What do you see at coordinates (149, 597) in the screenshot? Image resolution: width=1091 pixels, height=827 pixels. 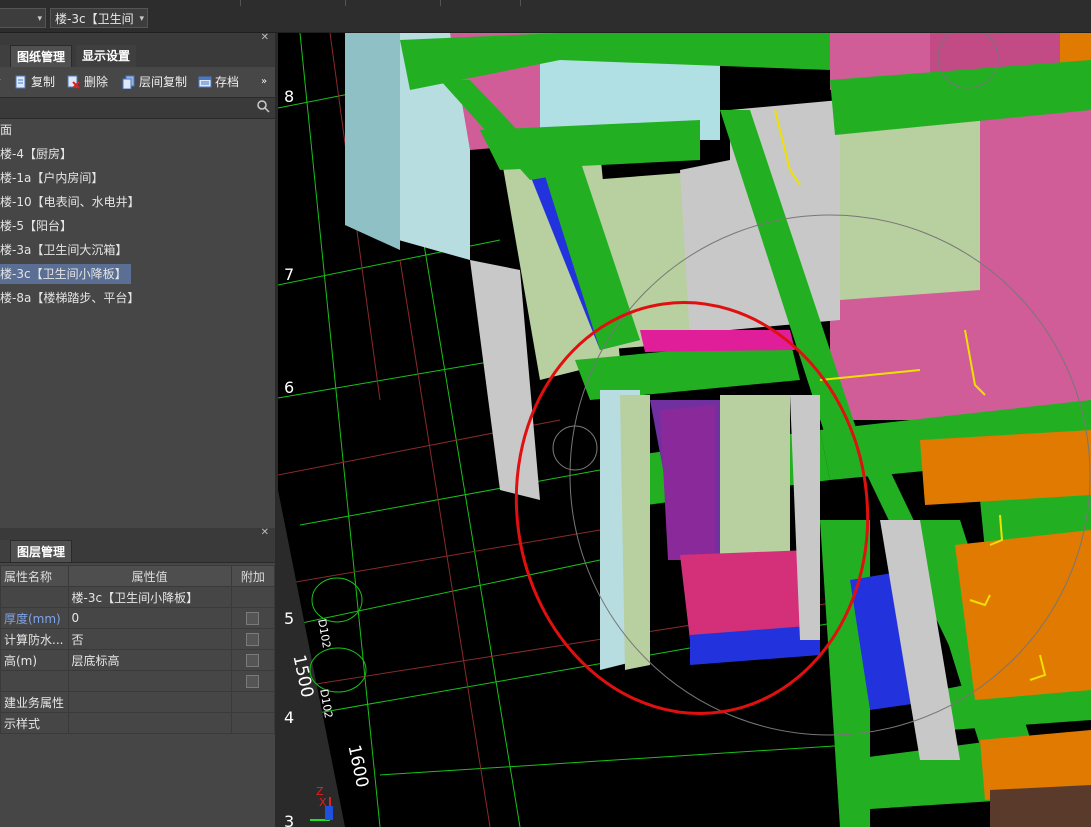 I see `property-value: 楼-3c【卫生间小降板】` at bounding box center [149, 597].